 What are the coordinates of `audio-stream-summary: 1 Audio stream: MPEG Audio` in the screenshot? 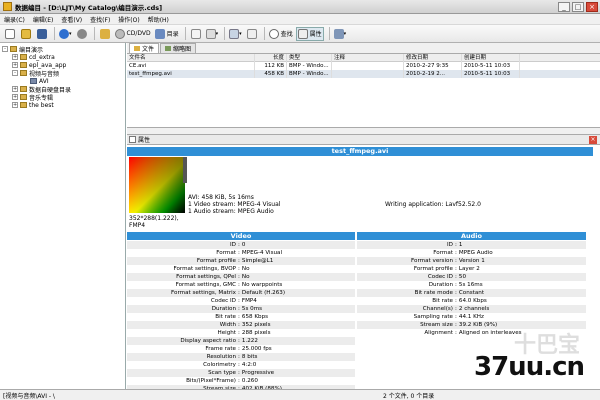 It's located at (231, 211).